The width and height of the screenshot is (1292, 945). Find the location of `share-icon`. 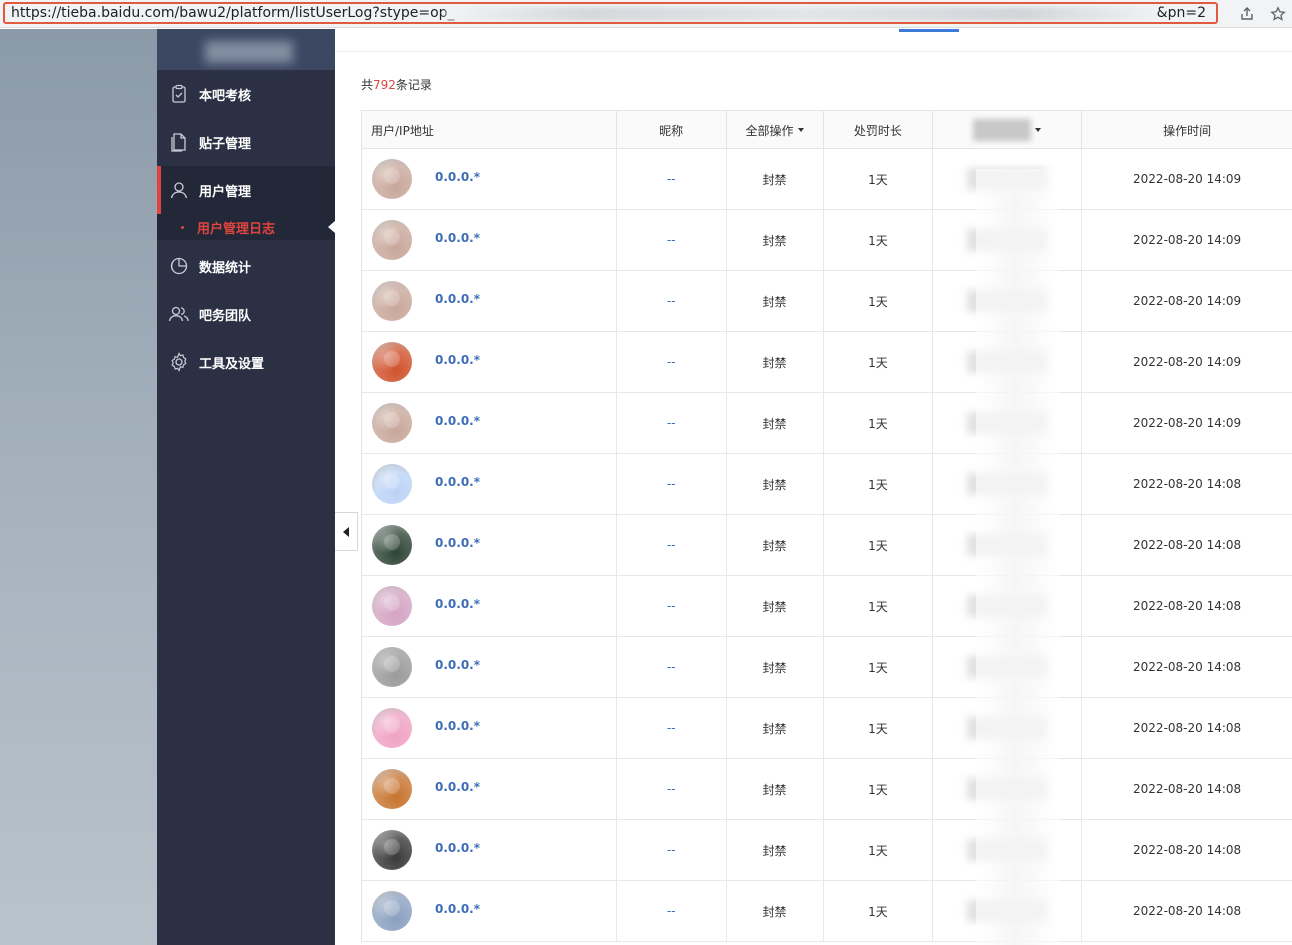

share-icon is located at coordinates (1247, 14).